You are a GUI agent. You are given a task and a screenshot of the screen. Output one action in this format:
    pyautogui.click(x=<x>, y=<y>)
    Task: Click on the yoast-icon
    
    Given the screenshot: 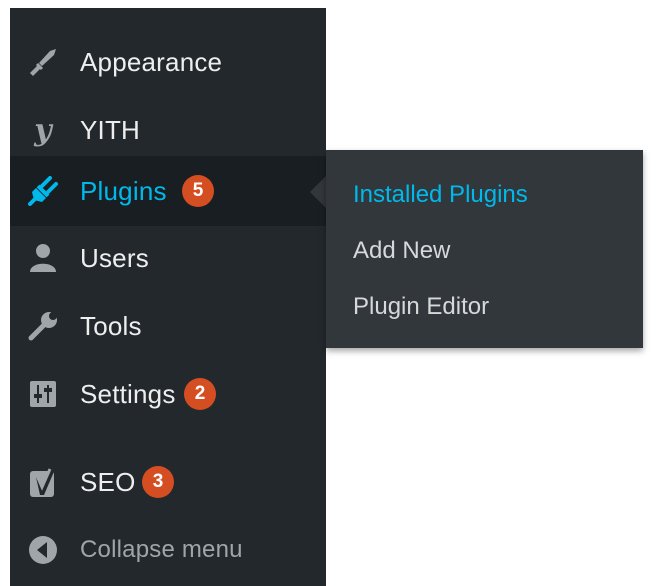 What is the action you would take?
    pyautogui.click(x=43, y=482)
    